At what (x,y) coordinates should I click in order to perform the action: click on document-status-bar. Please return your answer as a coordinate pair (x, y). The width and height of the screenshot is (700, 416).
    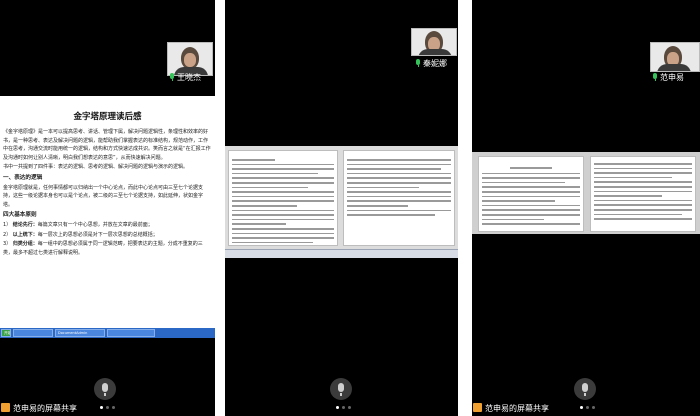
    Looking at the image, I should click on (341, 253).